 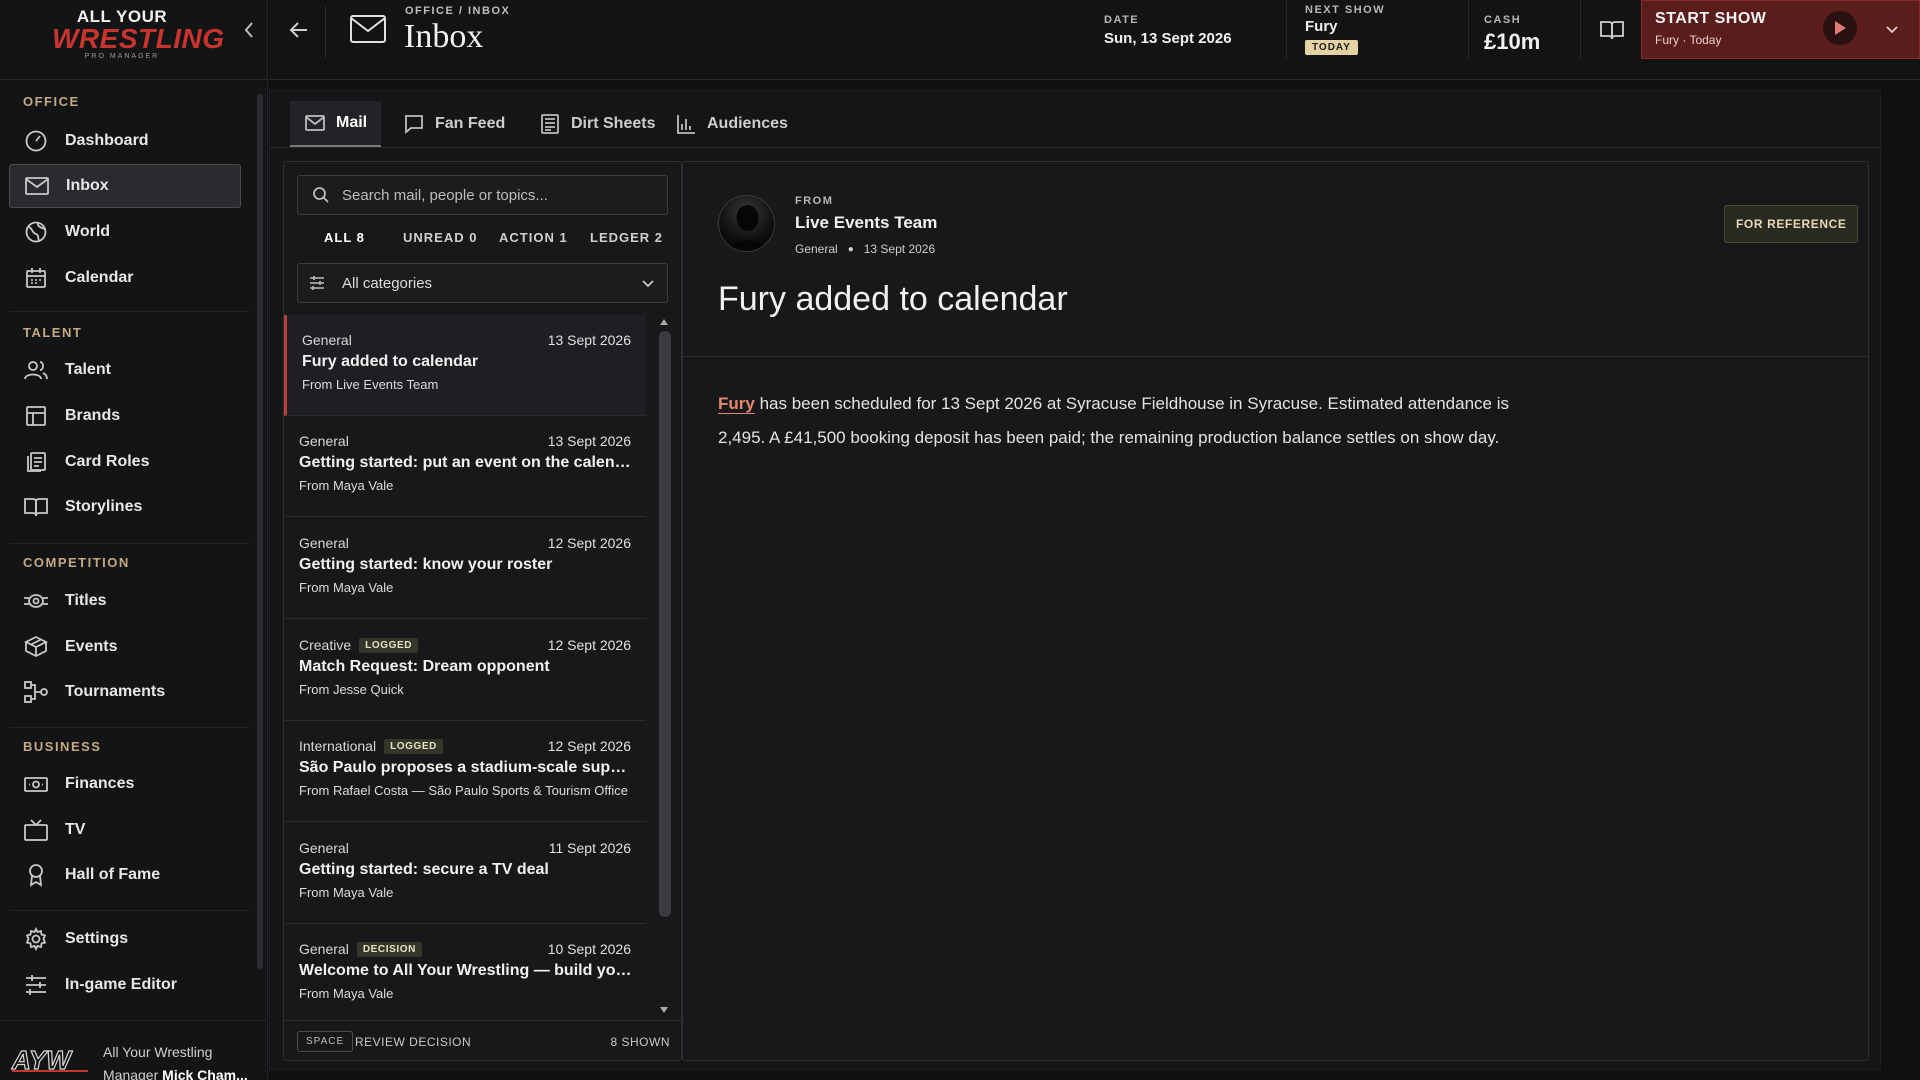 What do you see at coordinates (125, 985) in the screenshot?
I see `sidebar-item-in-game-editor: In-game Editor` at bounding box center [125, 985].